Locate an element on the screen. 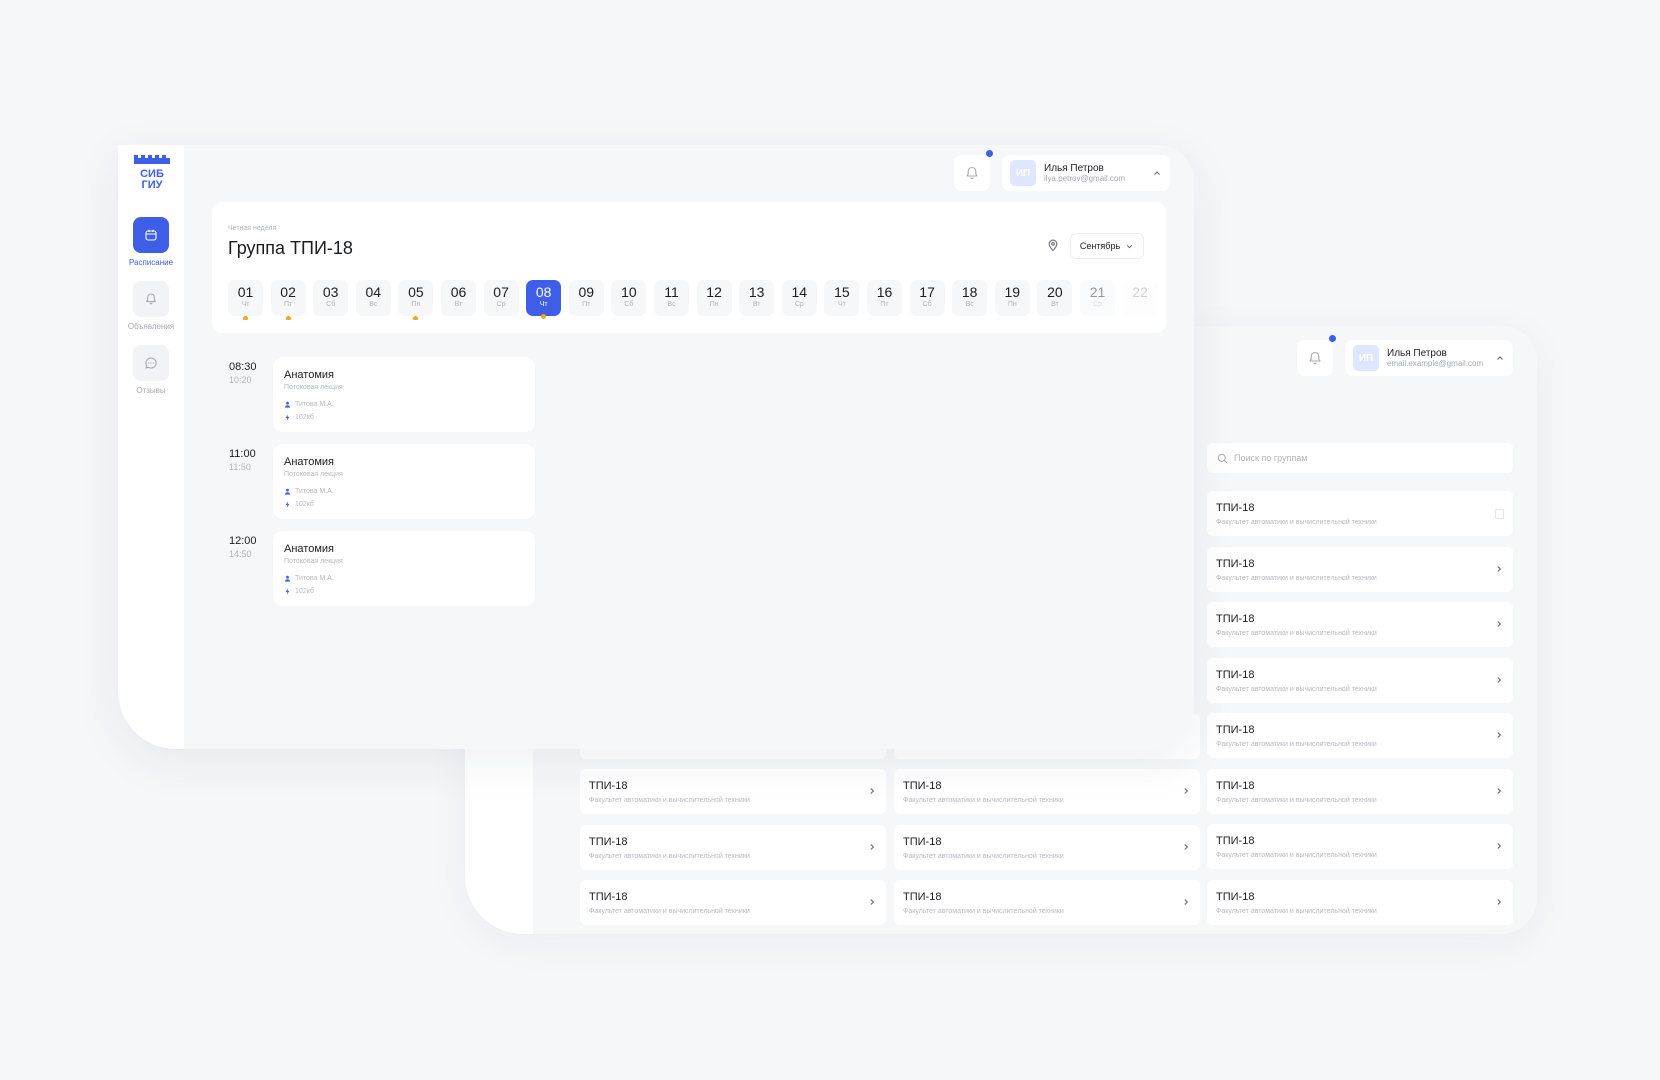  header: ИП Илья Петров ilya.petrov@gmail.com is located at coordinates (1062, 170).